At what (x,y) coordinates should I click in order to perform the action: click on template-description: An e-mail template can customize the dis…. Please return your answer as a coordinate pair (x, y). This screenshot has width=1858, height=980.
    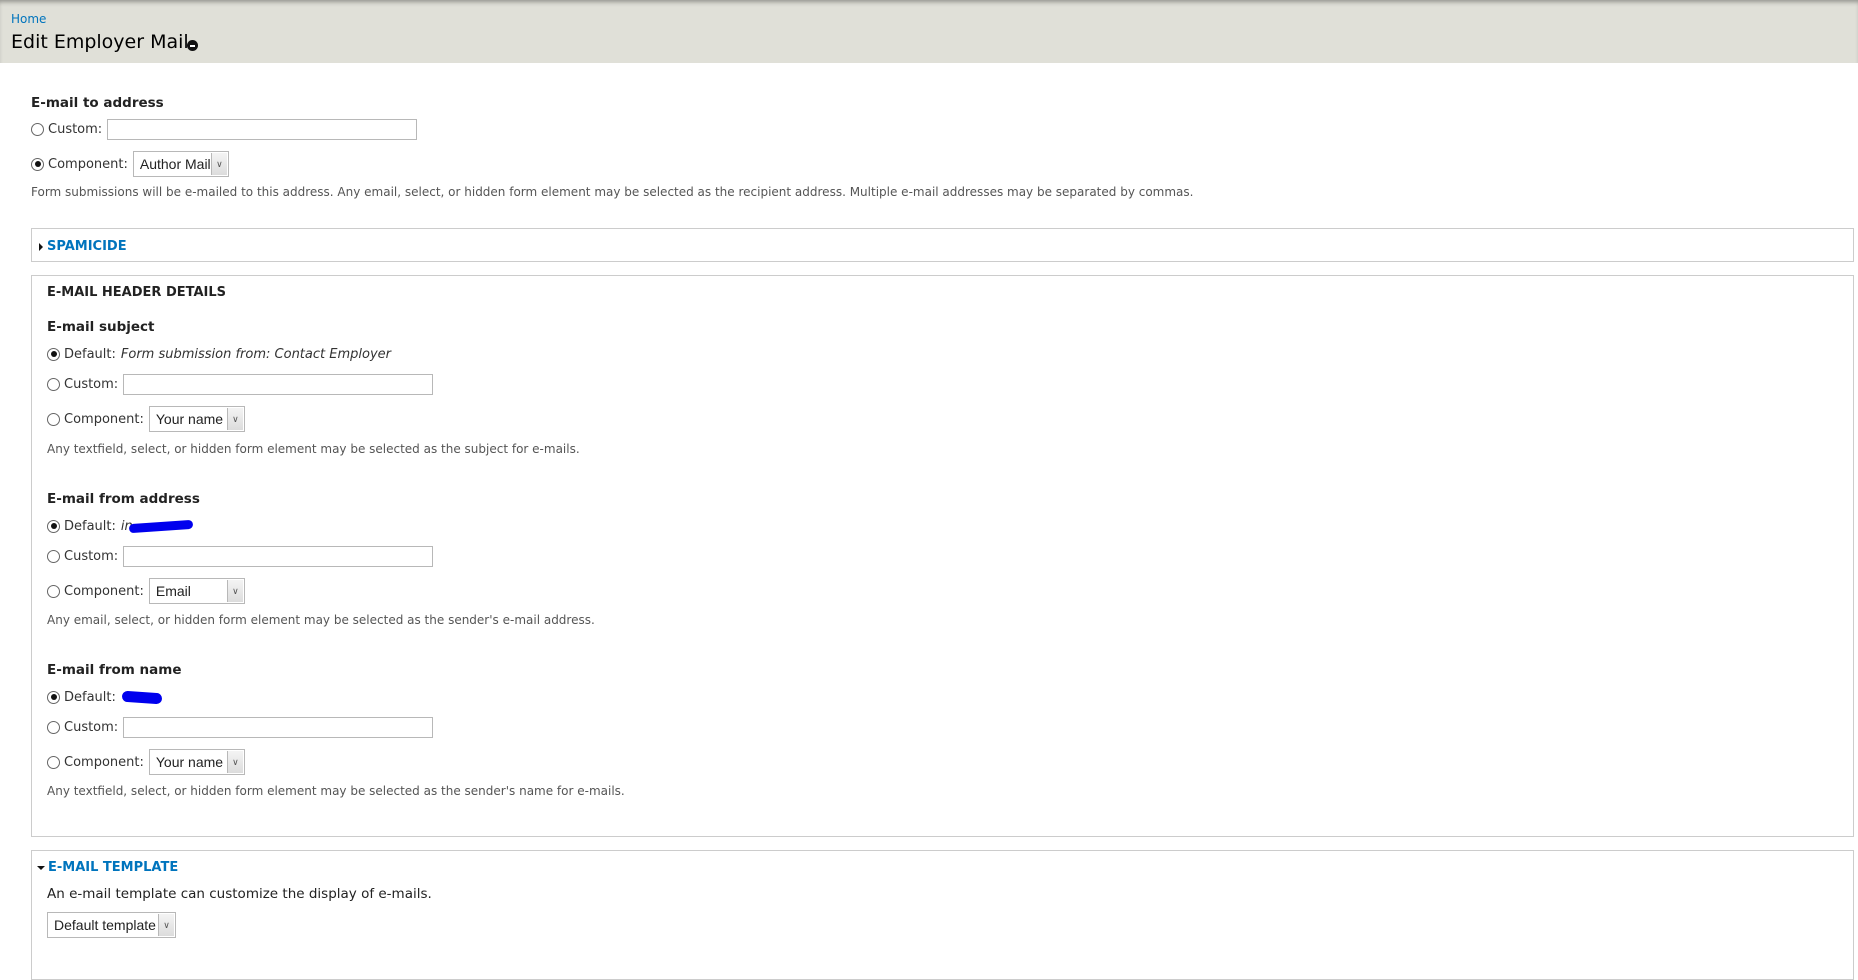
    Looking at the image, I should click on (239, 894).